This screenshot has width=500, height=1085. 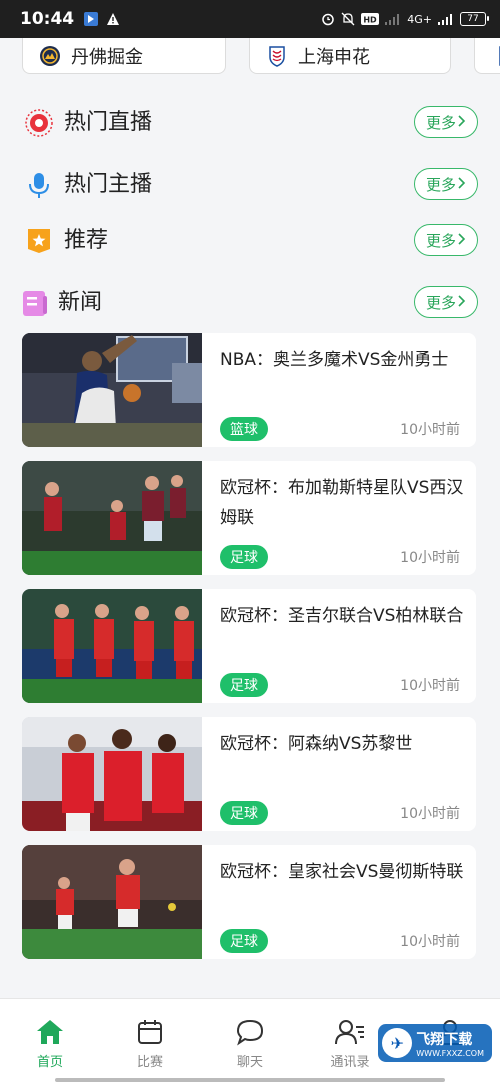 I want to click on signal-icon, so click(x=446, y=19).